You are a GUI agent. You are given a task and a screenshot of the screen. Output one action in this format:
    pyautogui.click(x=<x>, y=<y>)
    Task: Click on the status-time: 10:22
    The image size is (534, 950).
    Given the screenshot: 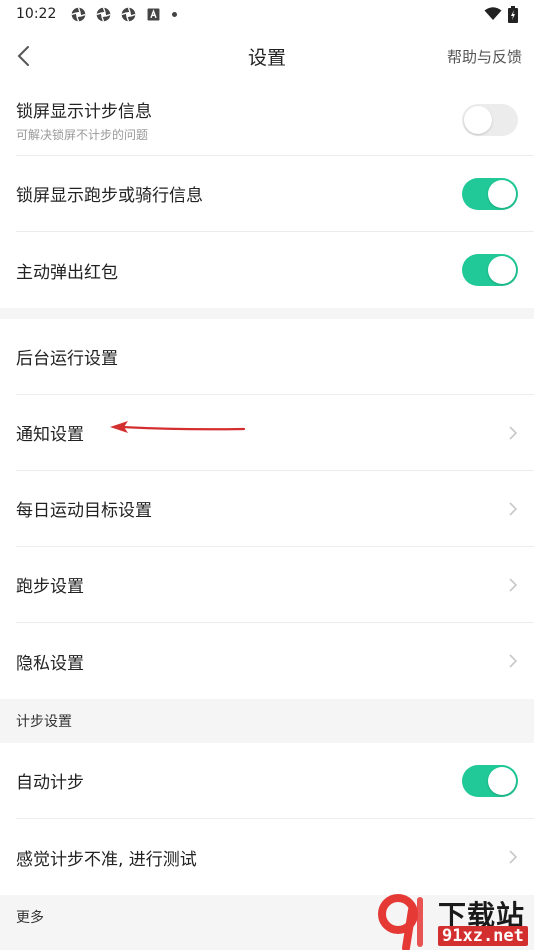 What is the action you would take?
    pyautogui.click(x=36, y=14)
    